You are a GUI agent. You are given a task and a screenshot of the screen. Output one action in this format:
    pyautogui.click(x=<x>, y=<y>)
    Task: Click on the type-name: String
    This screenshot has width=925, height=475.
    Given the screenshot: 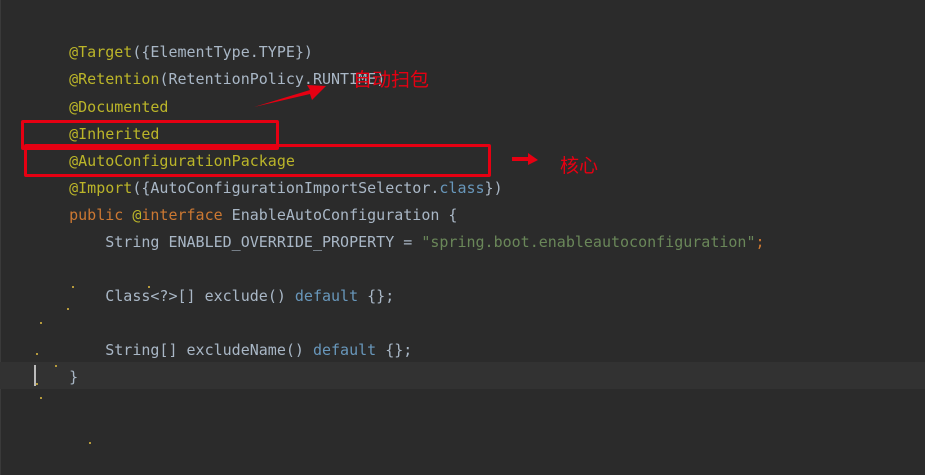 What is the action you would take?
    pyautogui.click(x=137, y=242)
    